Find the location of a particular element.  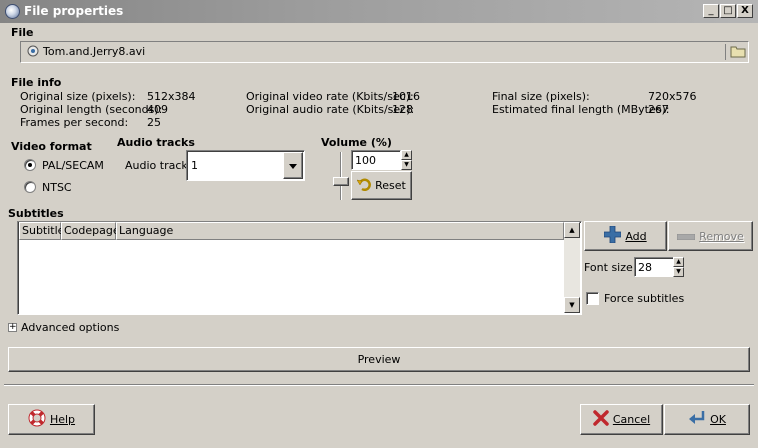

close-button: X is located at coordinates (745, 11).